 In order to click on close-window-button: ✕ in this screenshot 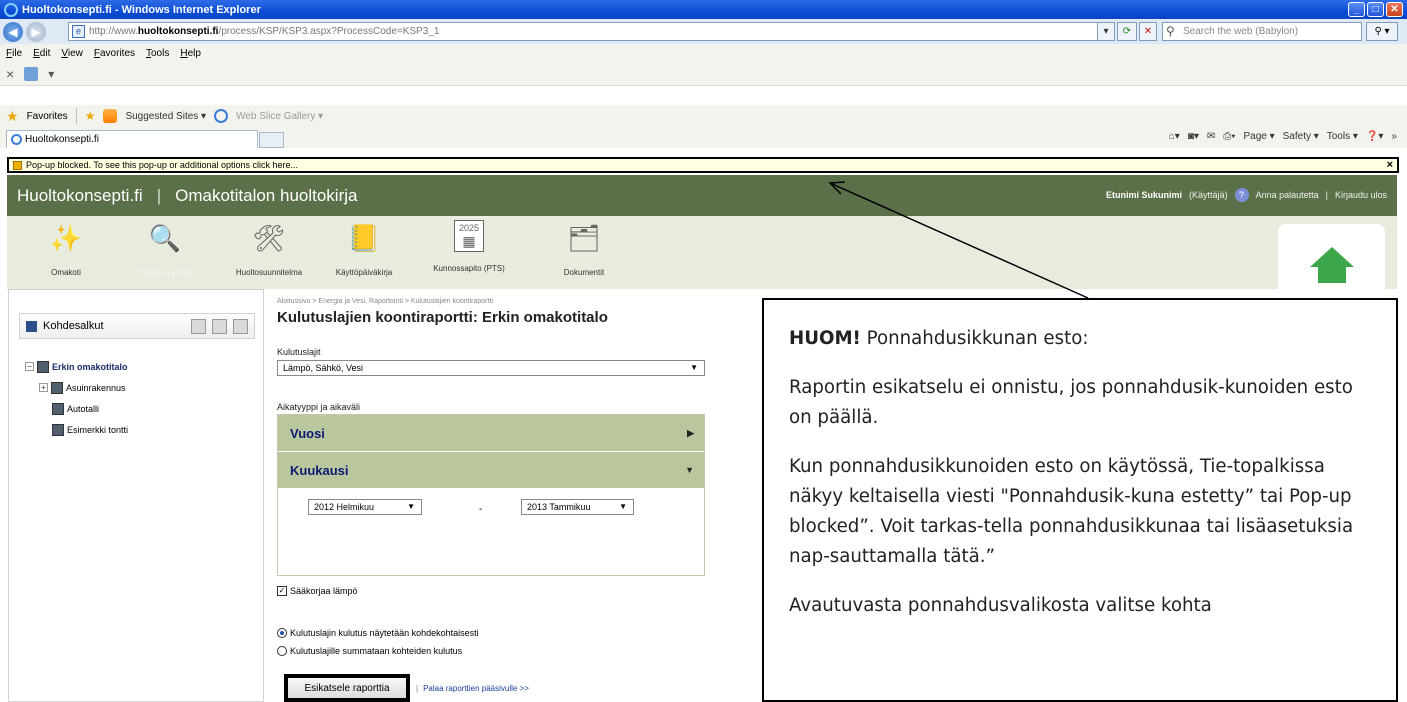, I will do `click(1394, 9)`.